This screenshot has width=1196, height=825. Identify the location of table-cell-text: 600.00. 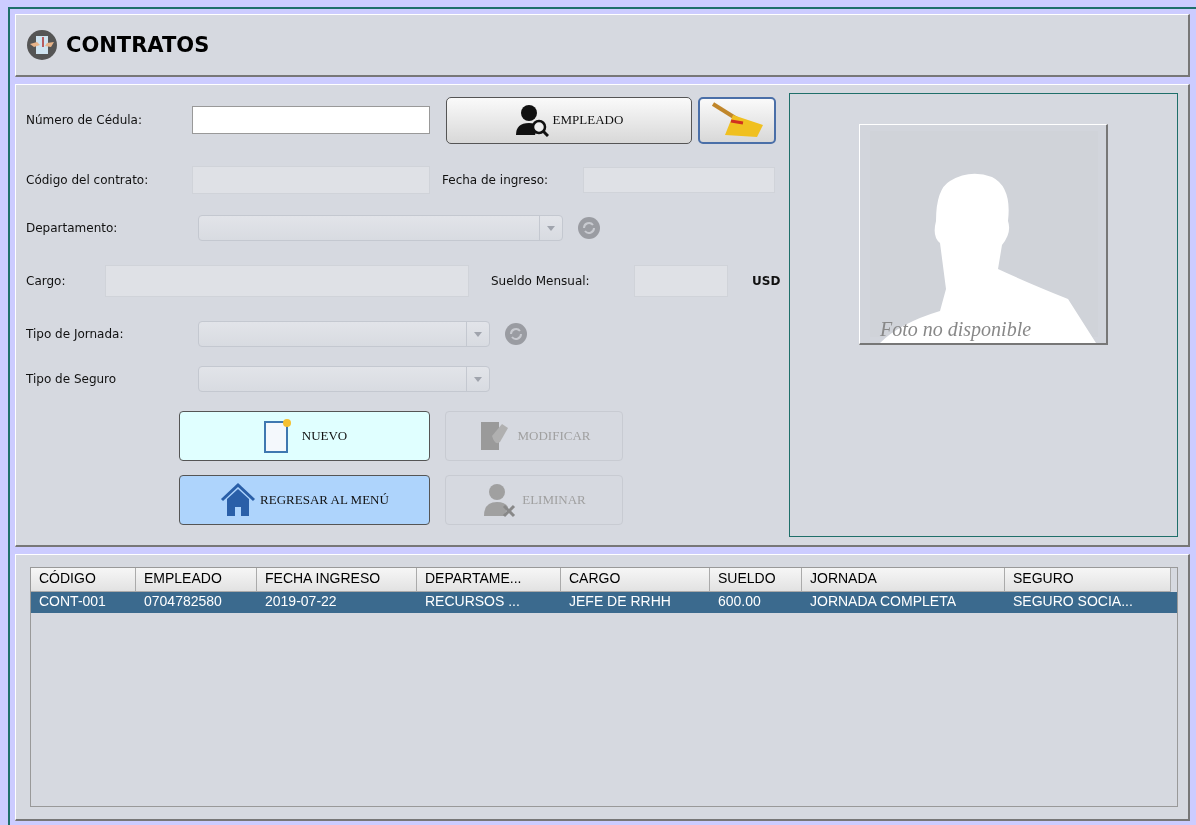
(739, 601).